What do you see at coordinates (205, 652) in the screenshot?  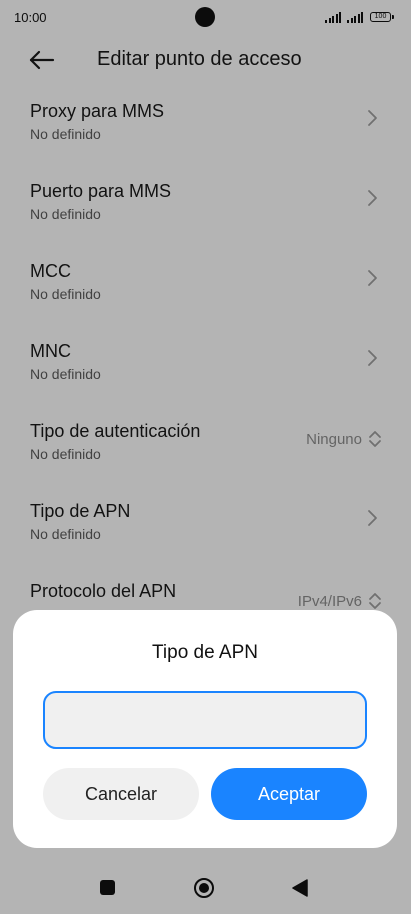 I see `dialog-title: Tipo de APN` at bounding box center [205, 652].